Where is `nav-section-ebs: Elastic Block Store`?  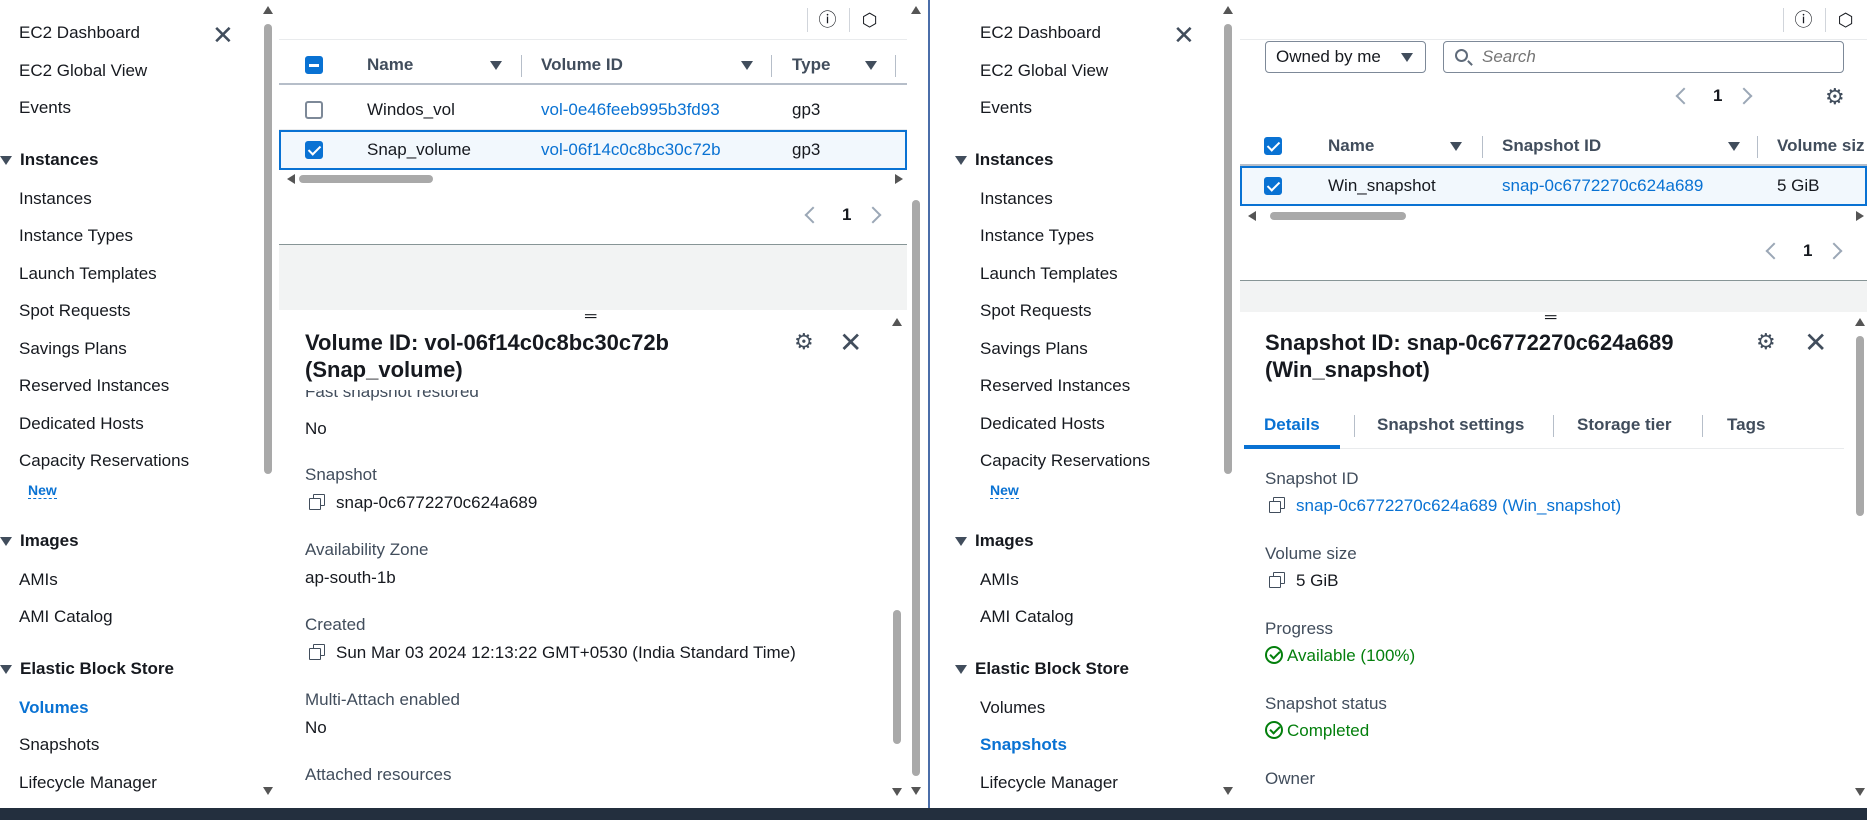
nav-section-ebs: Elastic Block Store is located at coordinates (1042, 669).